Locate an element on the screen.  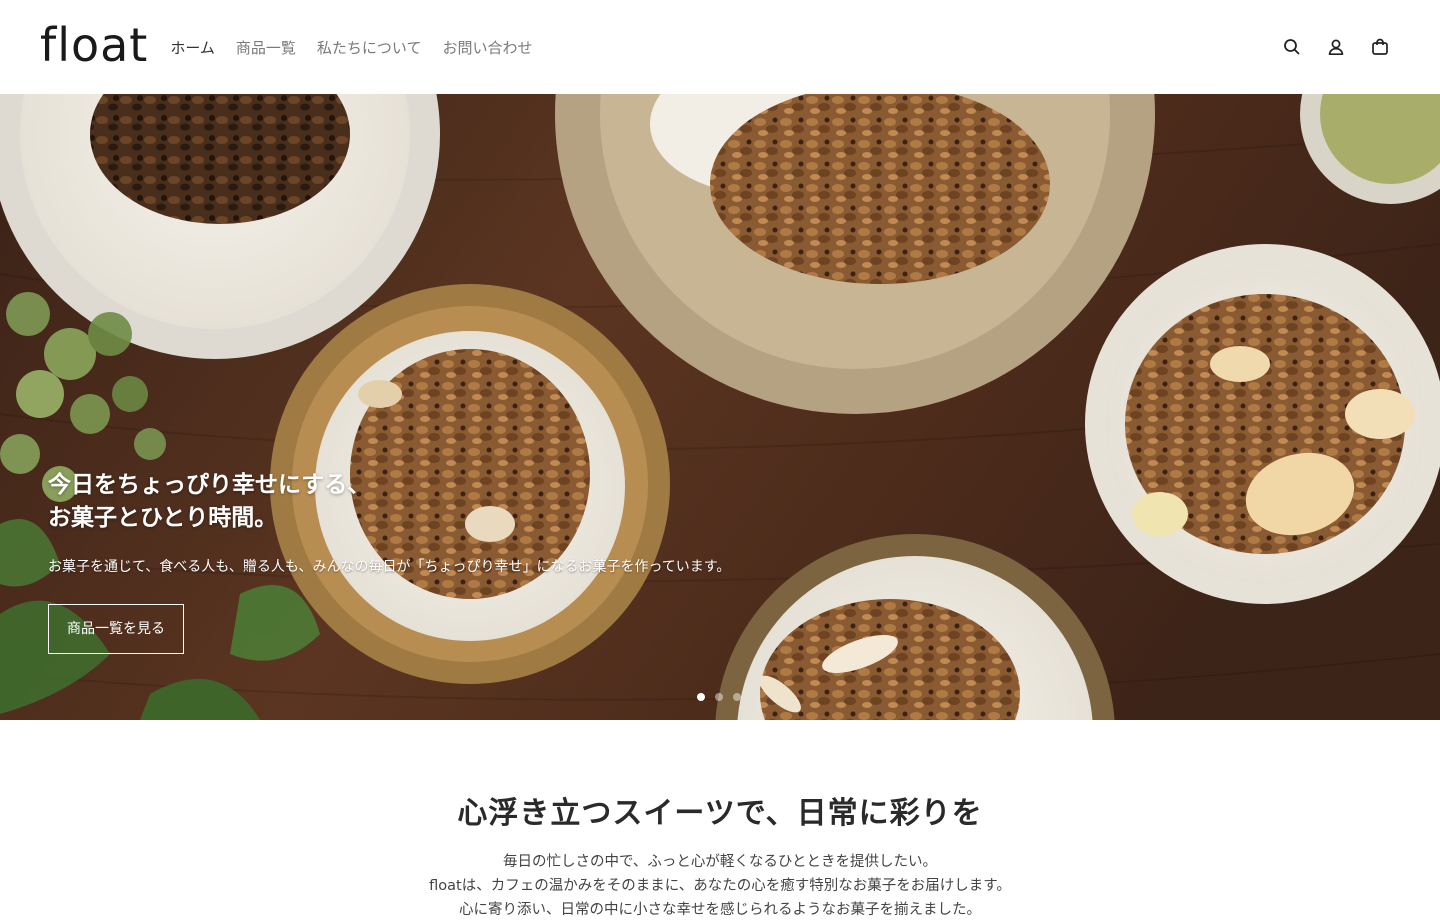
account-icon is located at coordinates (1336, 47).